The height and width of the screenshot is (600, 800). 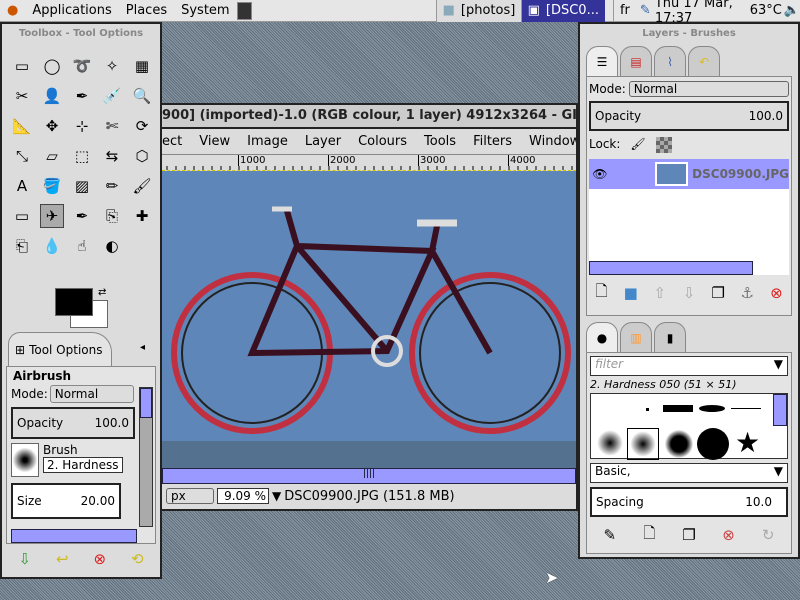 I want to click on terminal-icon, so click(x=244, y=10).